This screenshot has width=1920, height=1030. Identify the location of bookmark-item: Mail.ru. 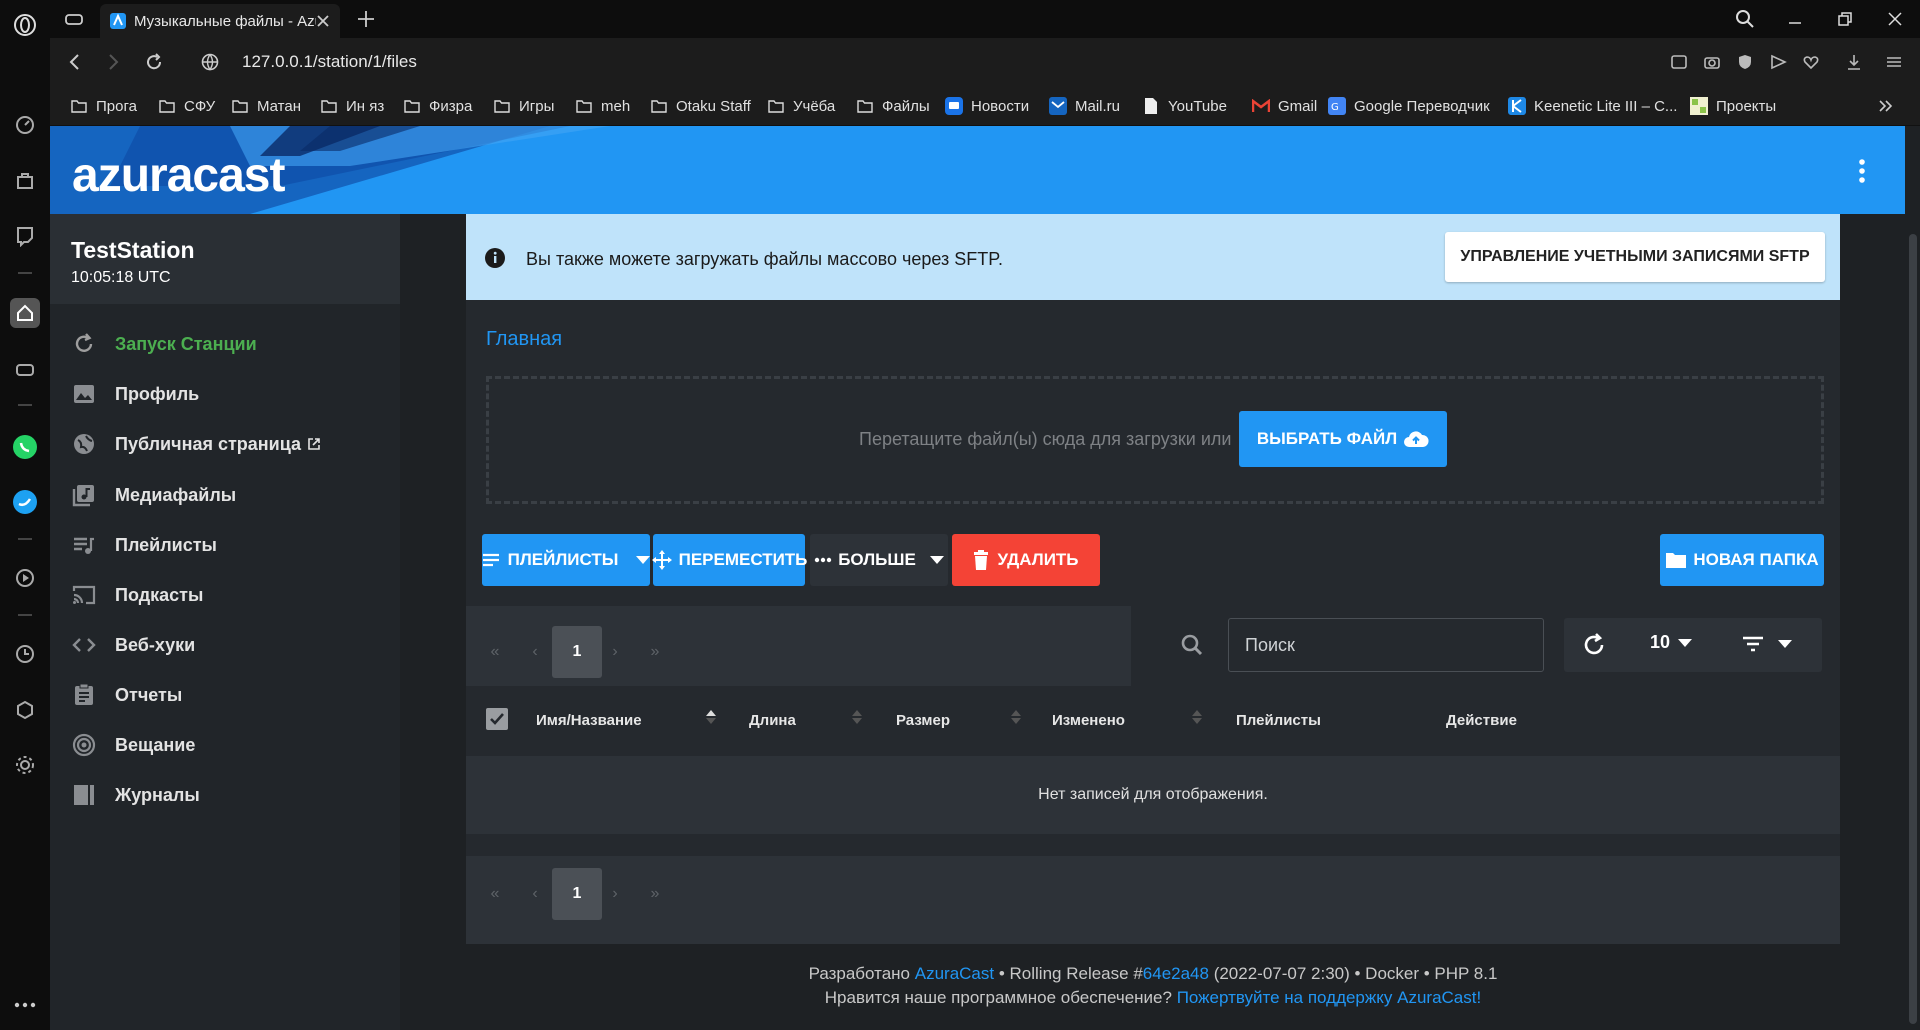
(1084, 106).